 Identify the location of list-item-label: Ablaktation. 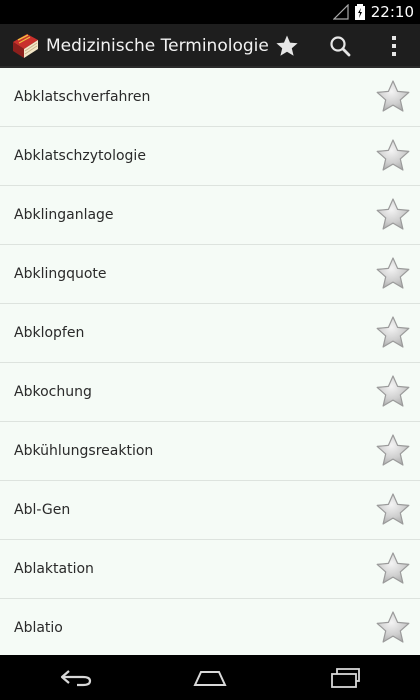
(54, 569).